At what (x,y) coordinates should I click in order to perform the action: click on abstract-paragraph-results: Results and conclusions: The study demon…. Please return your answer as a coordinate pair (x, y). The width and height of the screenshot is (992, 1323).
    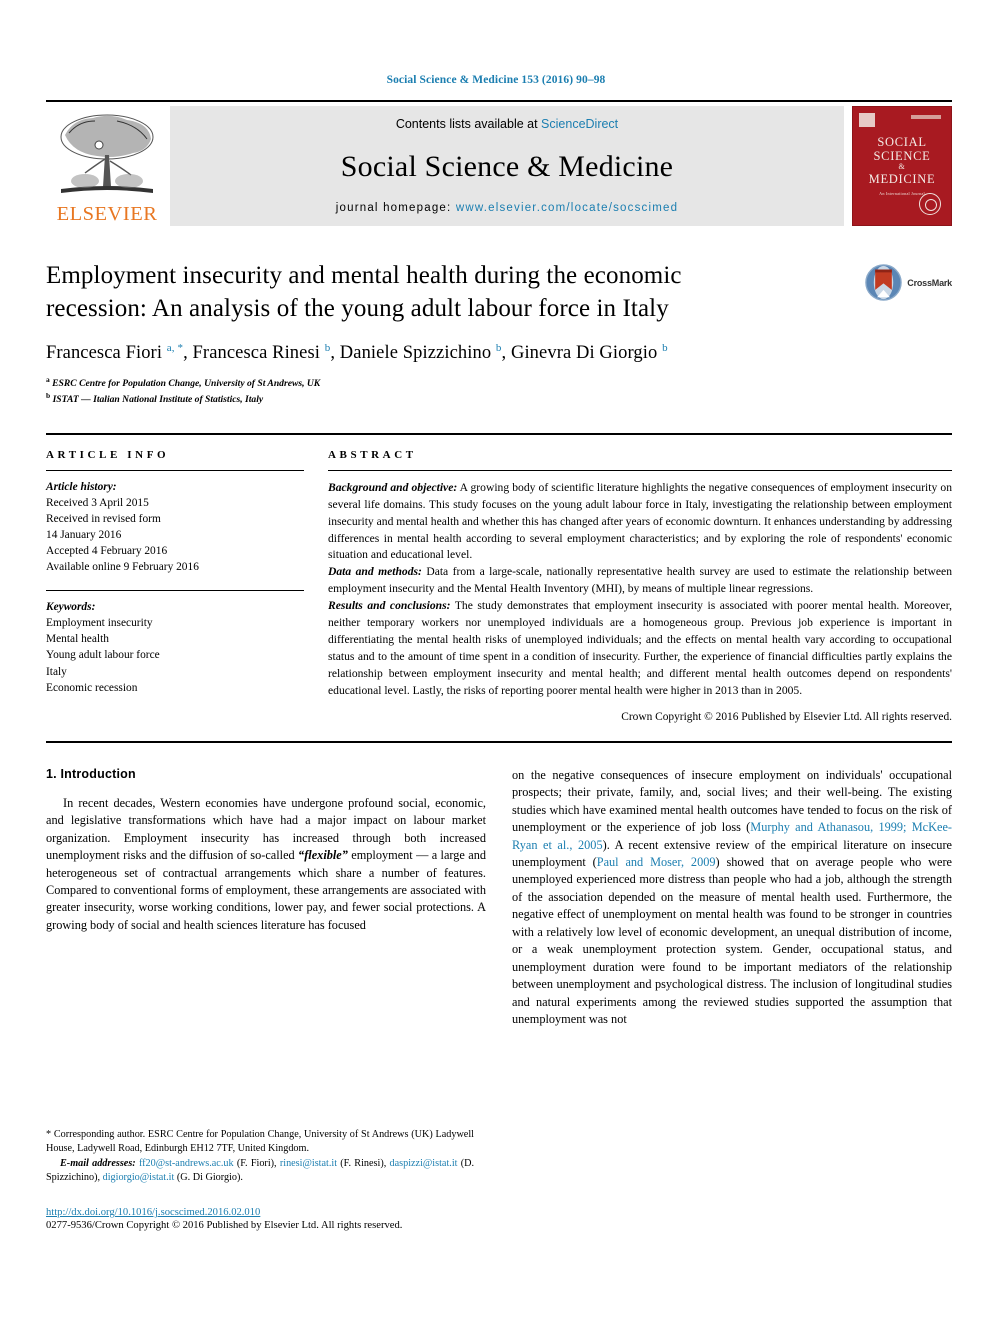
    Looking at the image, I should click on (640, 649).